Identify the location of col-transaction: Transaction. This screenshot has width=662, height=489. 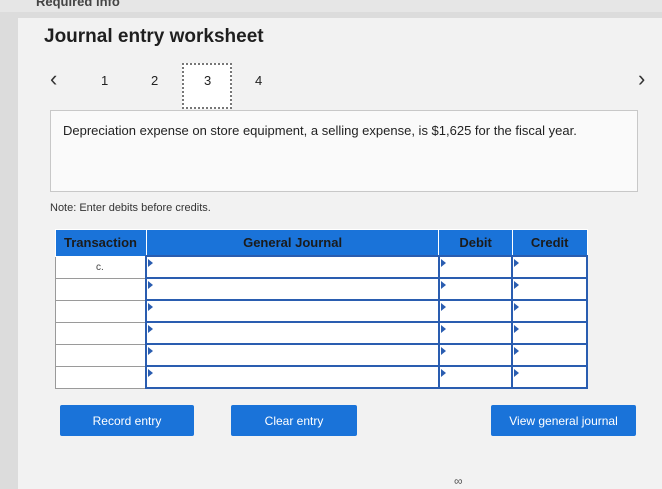
(101, 243).